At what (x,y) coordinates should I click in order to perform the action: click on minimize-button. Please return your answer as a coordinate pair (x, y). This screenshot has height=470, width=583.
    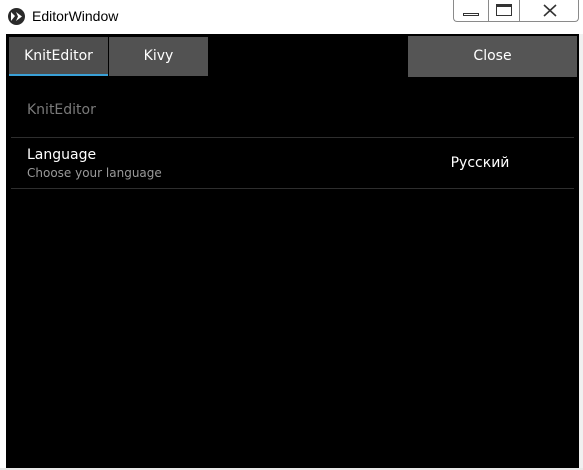
    Looking at the image, I should click on (470, 11).